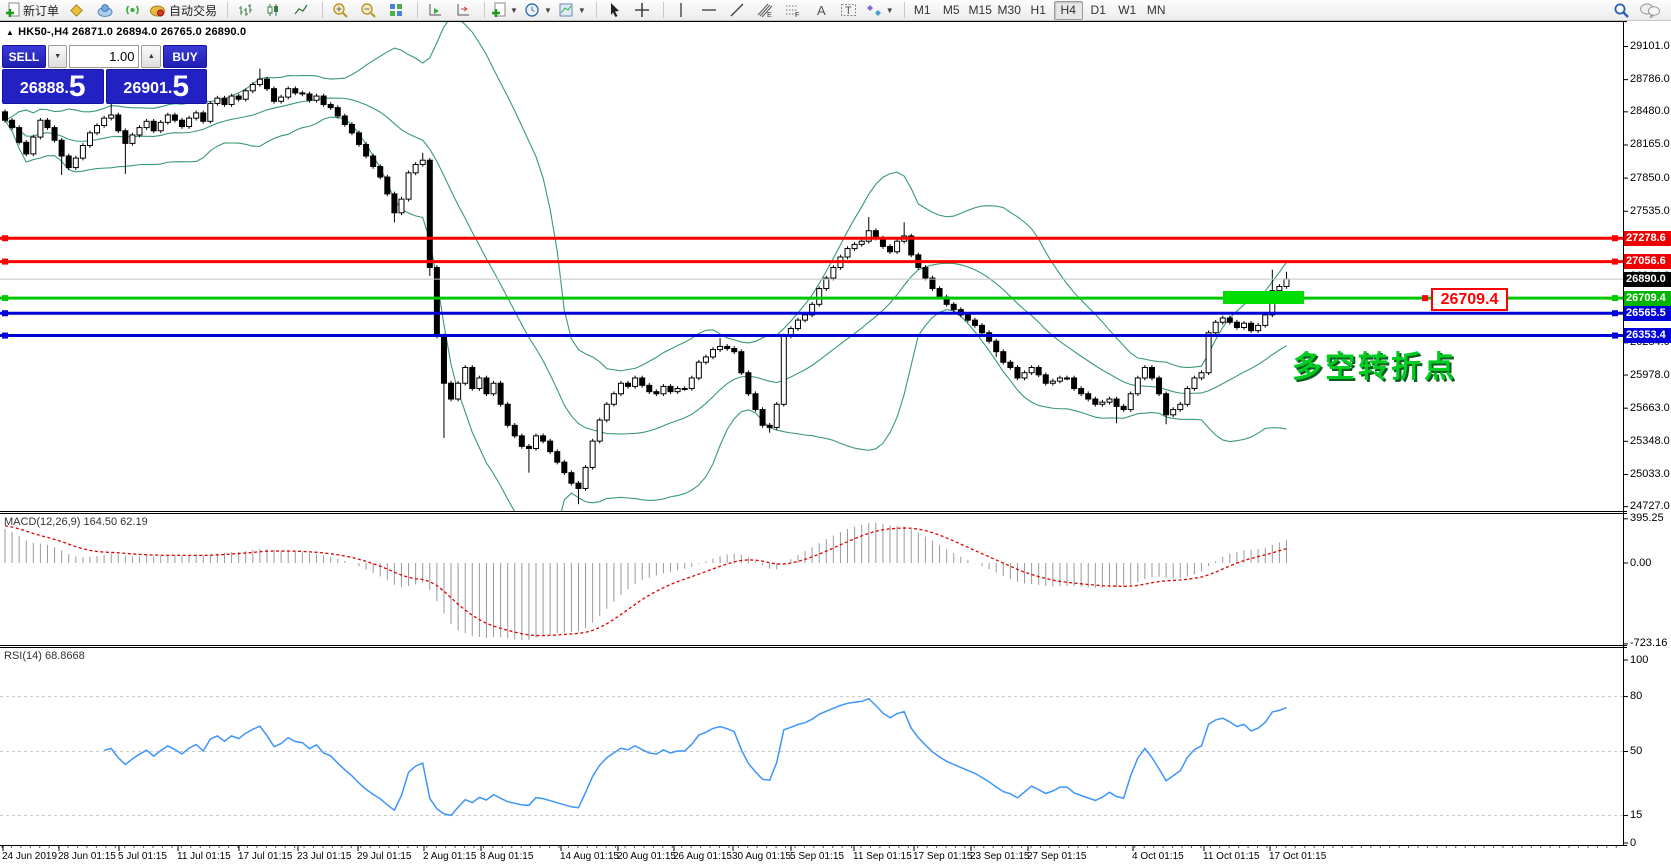 The image size is (1671, 865). Describe the element at coordinates (1650, 111) in the screenshot. I see `price-axis-label: 28480.0` at that location.